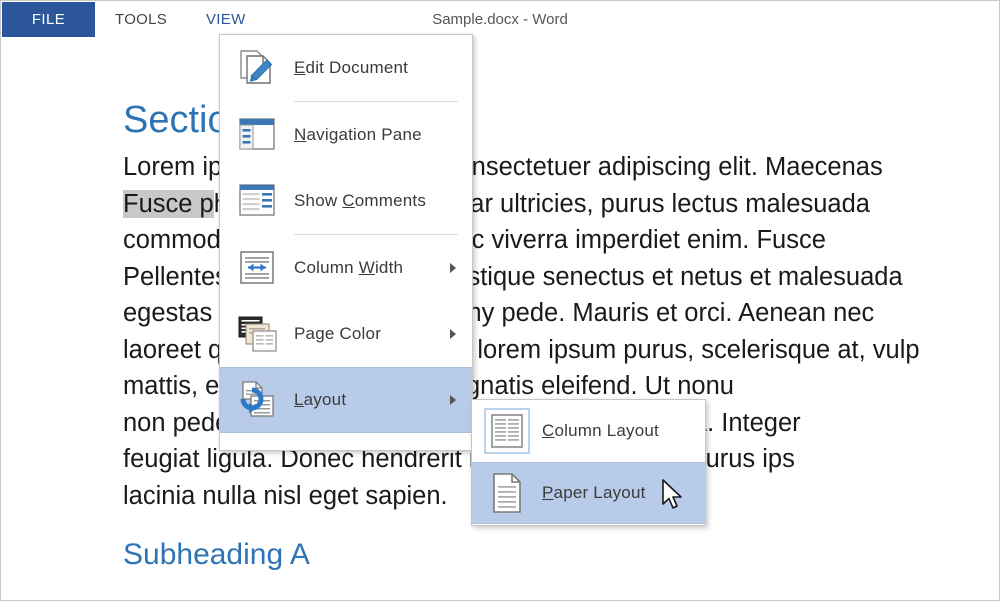 This screenshot has height=601, width=1000. Describe the element at coordinates (600, 430) in the screenshot. I see `submenu-item-label: Column Layout` at that location.